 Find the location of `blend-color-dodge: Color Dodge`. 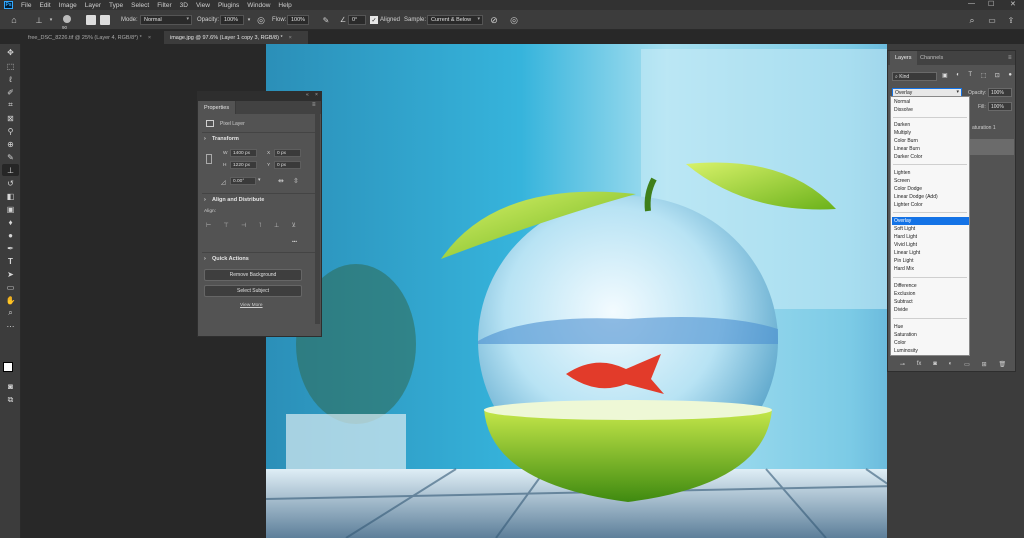

blend-color-dodge: Color Dodge is located at coordinates (930, 189).